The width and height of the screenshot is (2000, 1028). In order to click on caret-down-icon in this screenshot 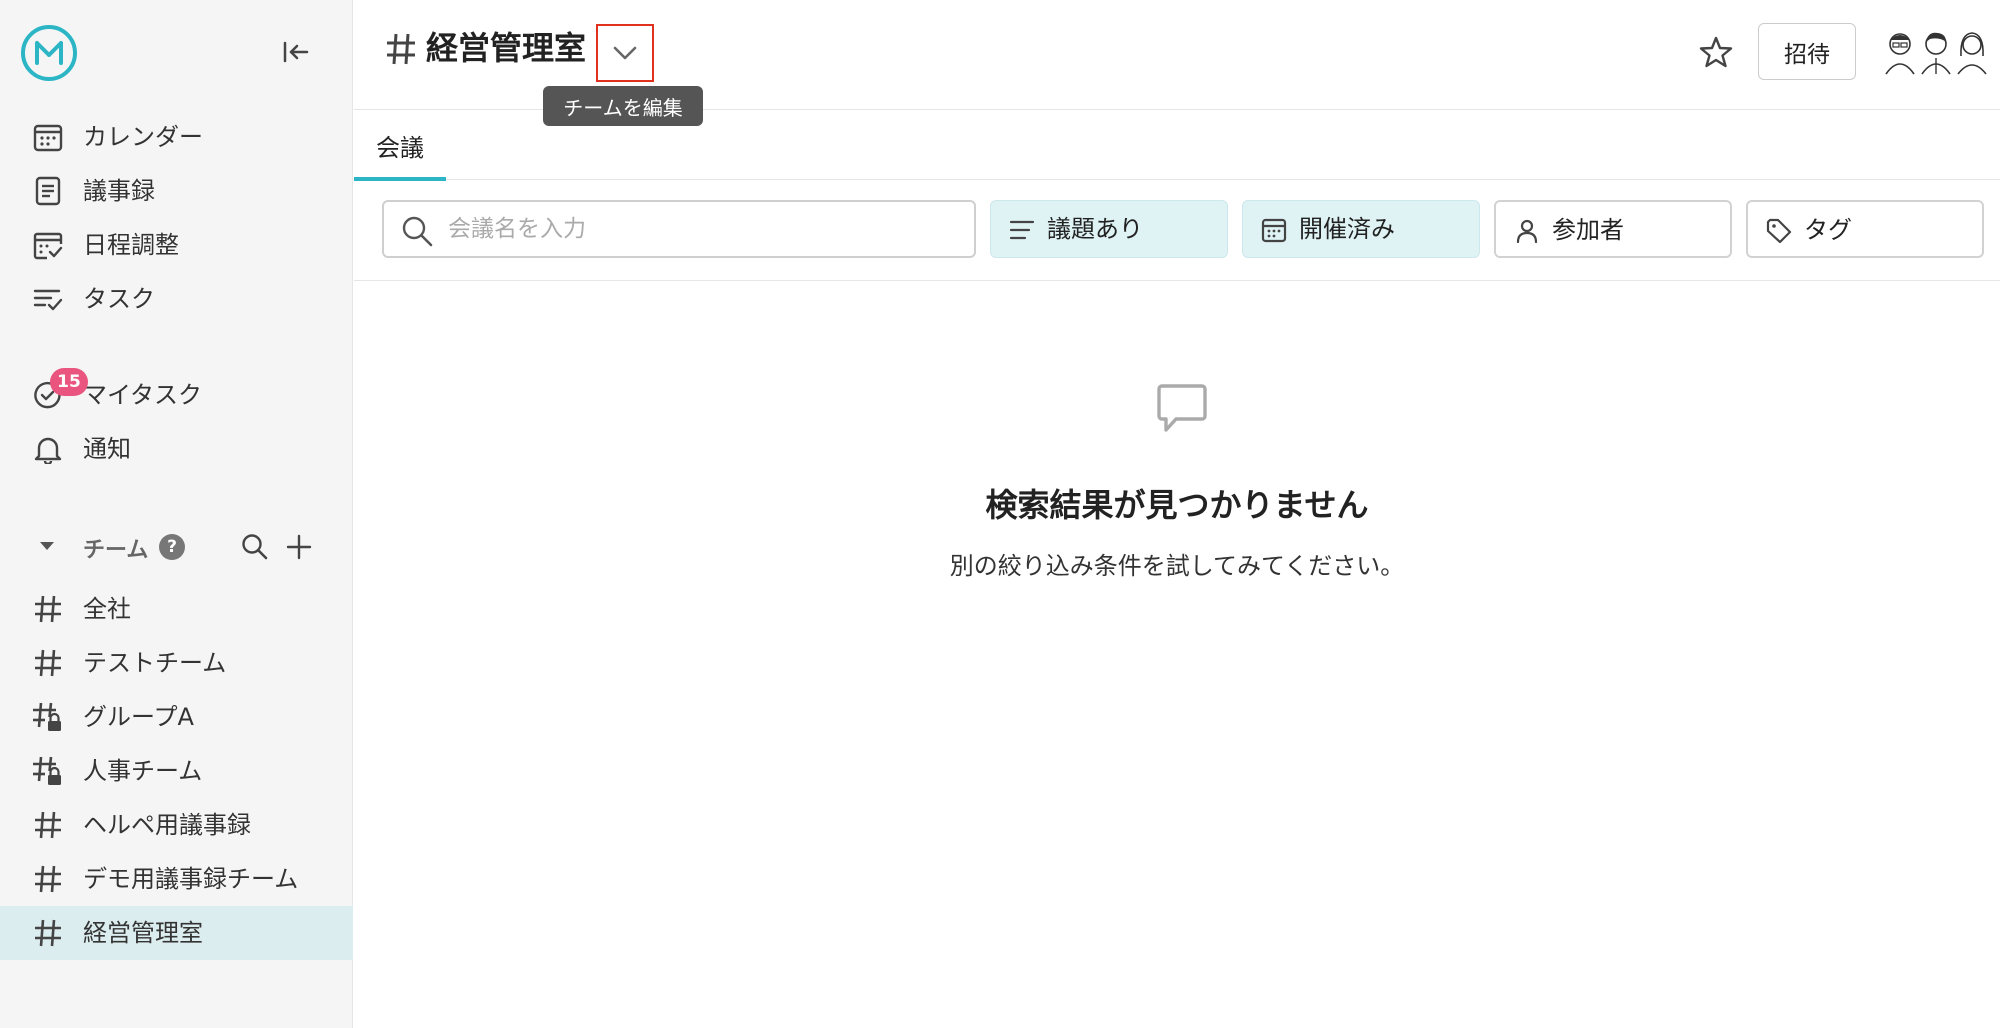, I will do `click(47, 546)`.